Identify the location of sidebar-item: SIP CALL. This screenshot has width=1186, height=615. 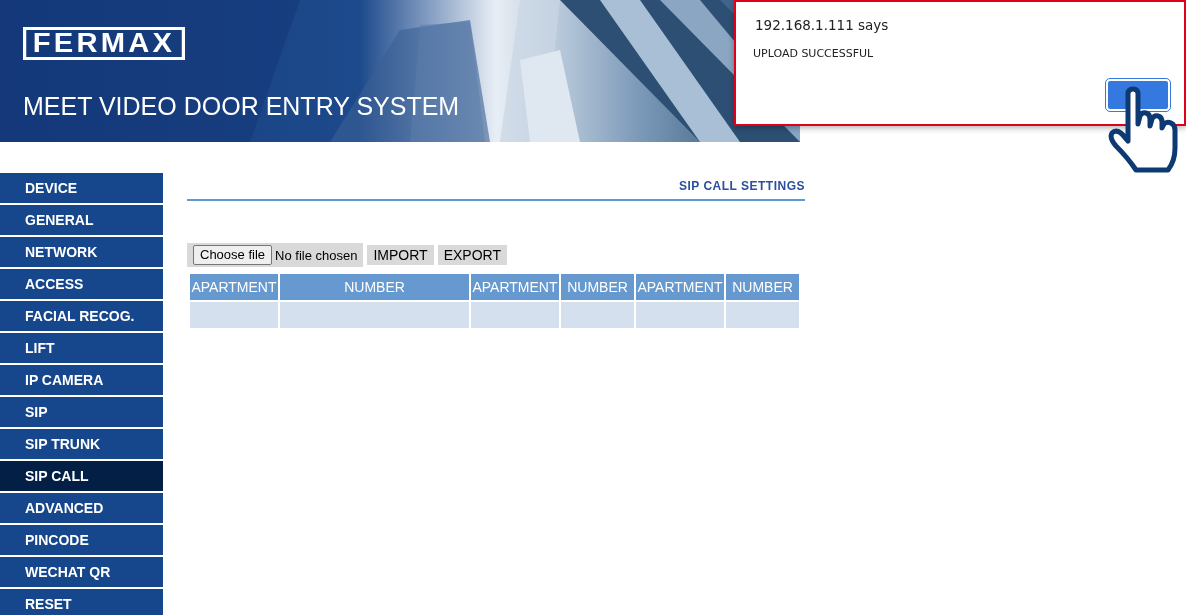
(81, 476).